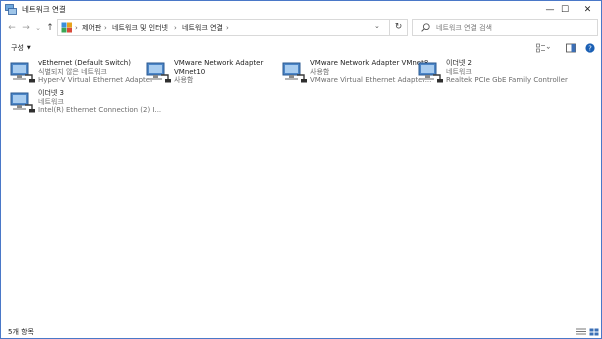 The width and height of the screenshot is (602, 339). I want to click on adapter-name: 이더넷 3, so click(51, 93).